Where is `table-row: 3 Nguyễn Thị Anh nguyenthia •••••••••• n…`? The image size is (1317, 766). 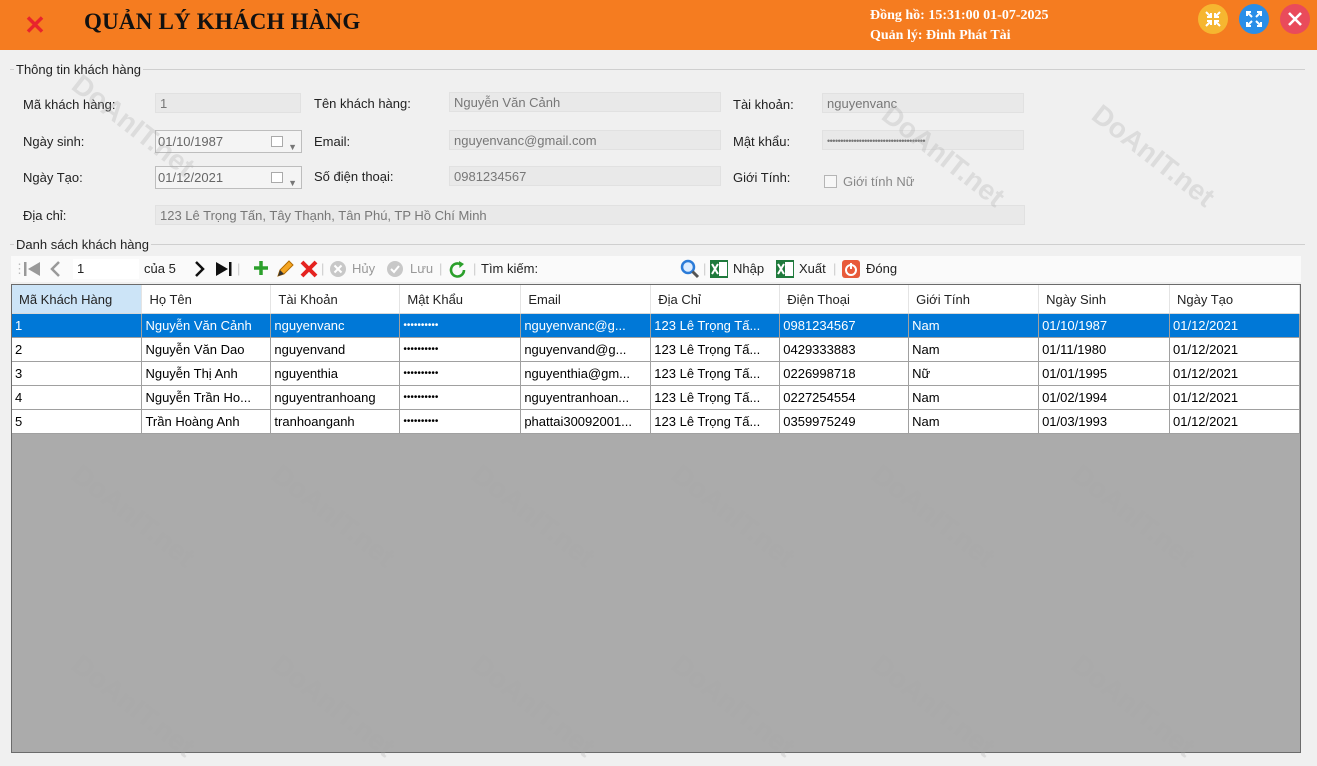
table-row: 3 Nguyễn Thị Anh nguyenthia •••••••••• n… is located at coordinates (656, 373).